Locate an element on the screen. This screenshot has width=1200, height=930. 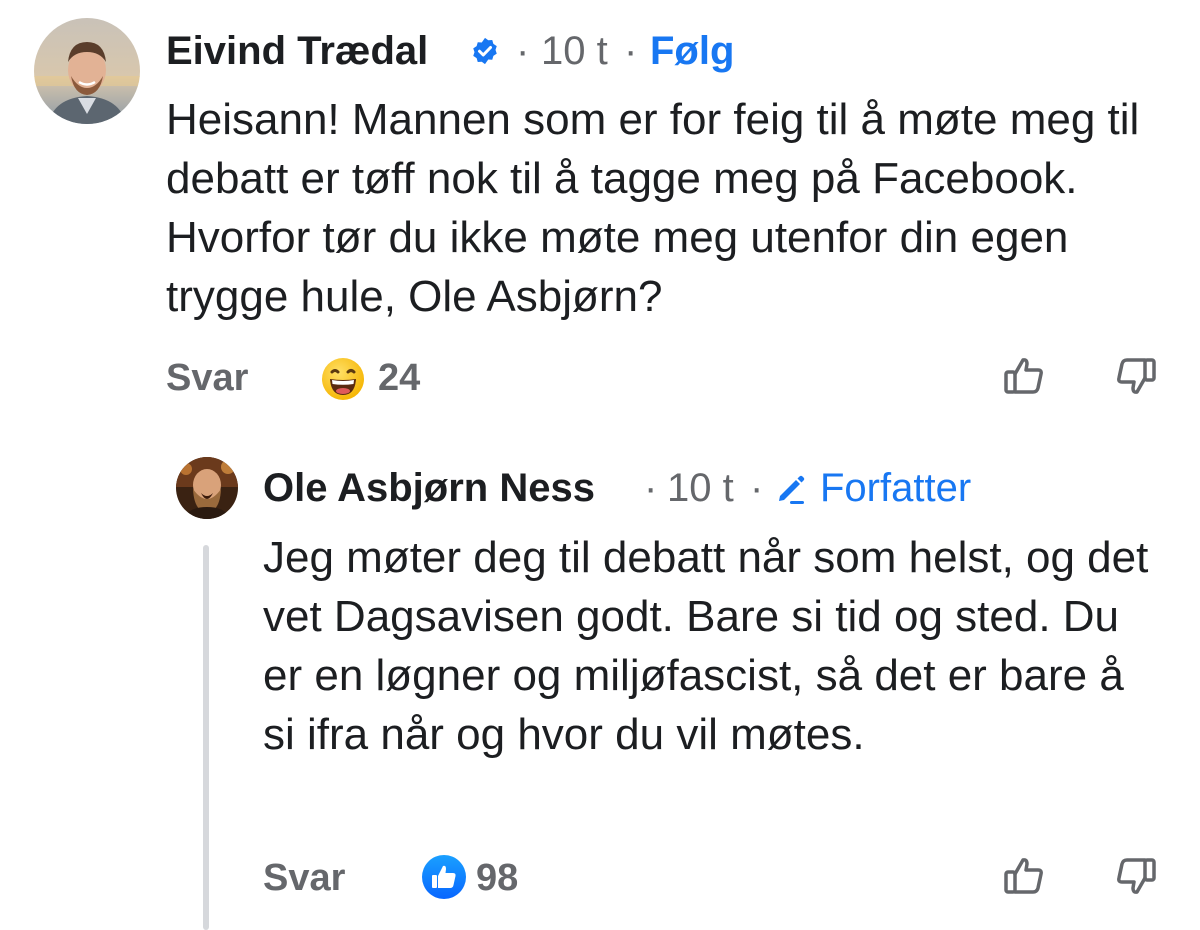
follow-link: Følg is located at coordinates (692, 51).